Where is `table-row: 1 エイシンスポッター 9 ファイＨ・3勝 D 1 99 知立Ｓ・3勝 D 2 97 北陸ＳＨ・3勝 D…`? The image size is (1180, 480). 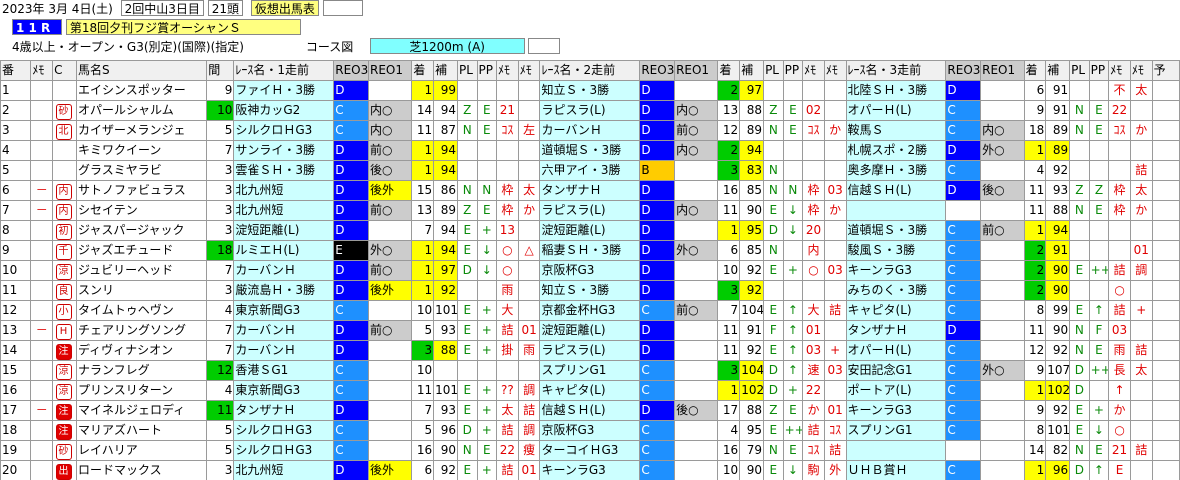 table-row: 1 エイシンスポッター 9 ファイＨ・3勝 D 1 99 知立Ｓ・3勝 D 2 97 北陸ＳＨ・3勝 D… is located at coordinates (590, 90).